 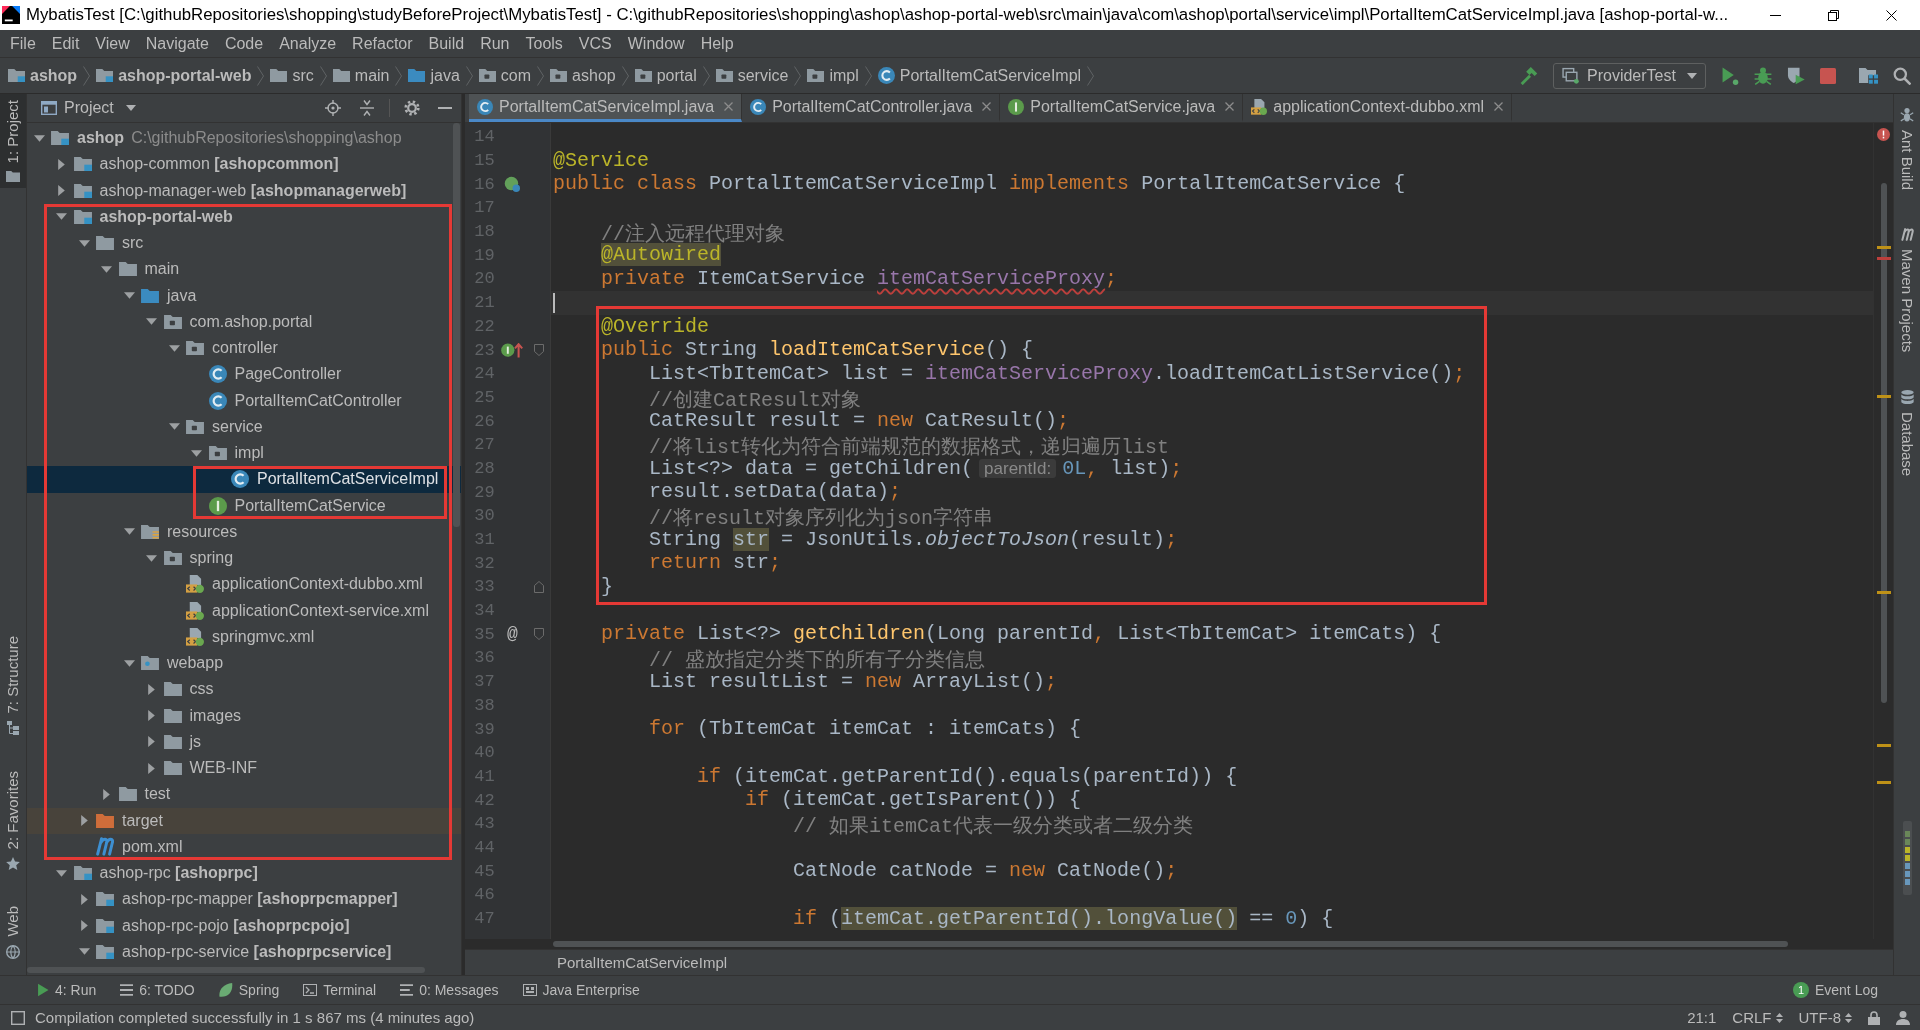 What do you see at coordinates (13, 141) in the screenshot?
I see `tool-window-tab: 1: Project` at bounding box center [13, 141].